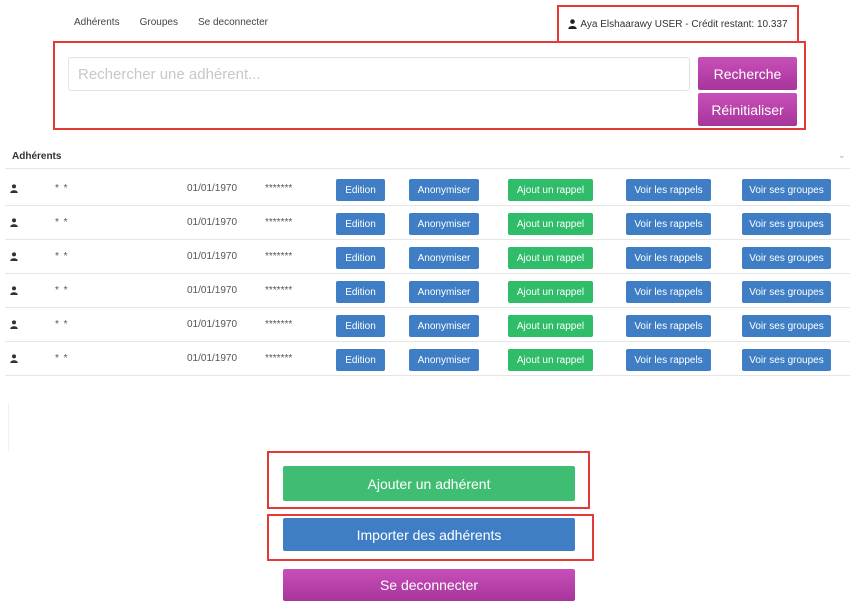  I want to click on search-panel: Recherche Réinitialiser, so click(429, 85).